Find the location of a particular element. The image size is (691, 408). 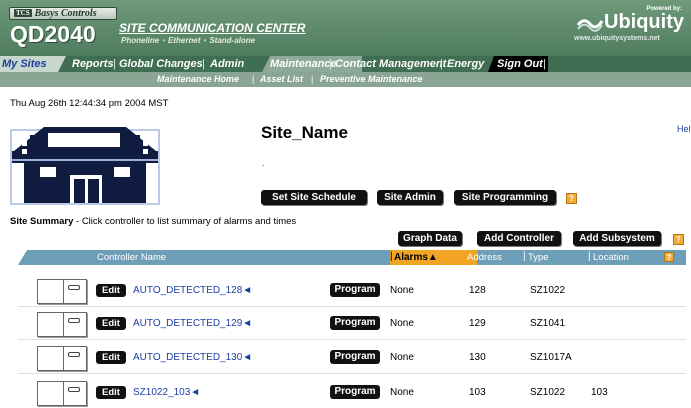

controller-name-link: AUTO_DETECTED_128◄ is located at coordinates (192, 291).